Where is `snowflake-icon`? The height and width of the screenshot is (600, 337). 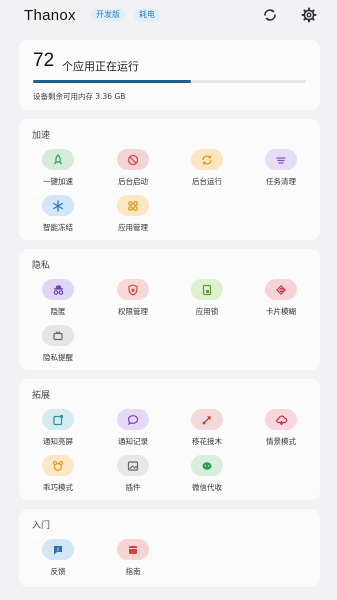 snowflake-icon is located at coordinates (58, 205).